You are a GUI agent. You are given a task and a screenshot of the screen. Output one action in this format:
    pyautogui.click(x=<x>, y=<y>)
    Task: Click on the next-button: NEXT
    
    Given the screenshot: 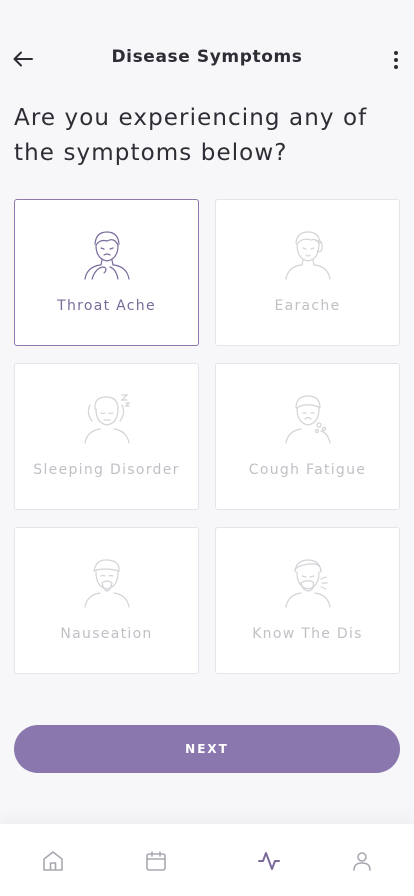 What is the action you would take?
    pyautogui.click(x=207, y=749)
    